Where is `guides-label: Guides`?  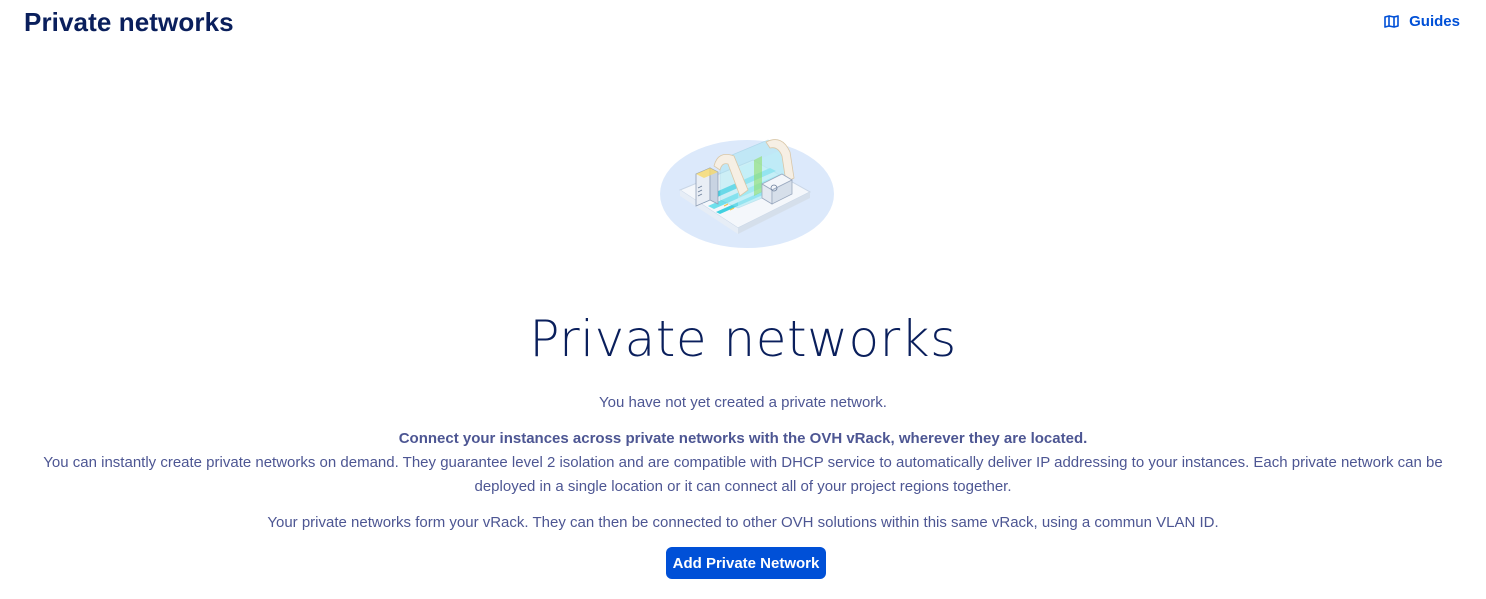 guides-label: Guides is located at coordinates (1434, 21).